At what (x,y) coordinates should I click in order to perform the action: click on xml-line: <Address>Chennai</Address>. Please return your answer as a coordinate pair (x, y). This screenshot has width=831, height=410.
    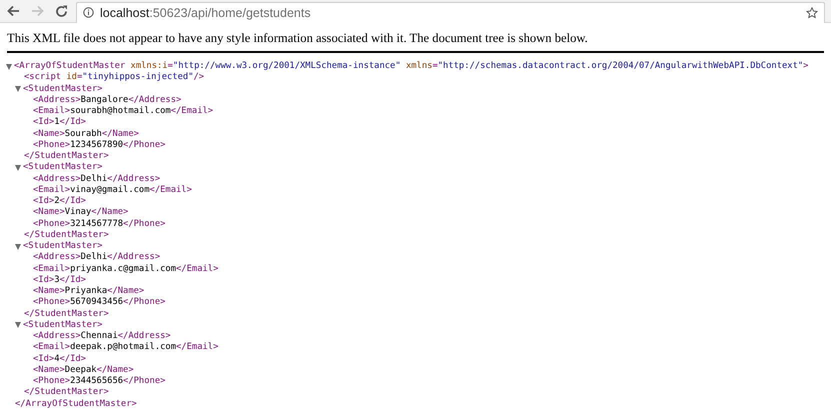
    Looking at the image, I should click on (102, 336).